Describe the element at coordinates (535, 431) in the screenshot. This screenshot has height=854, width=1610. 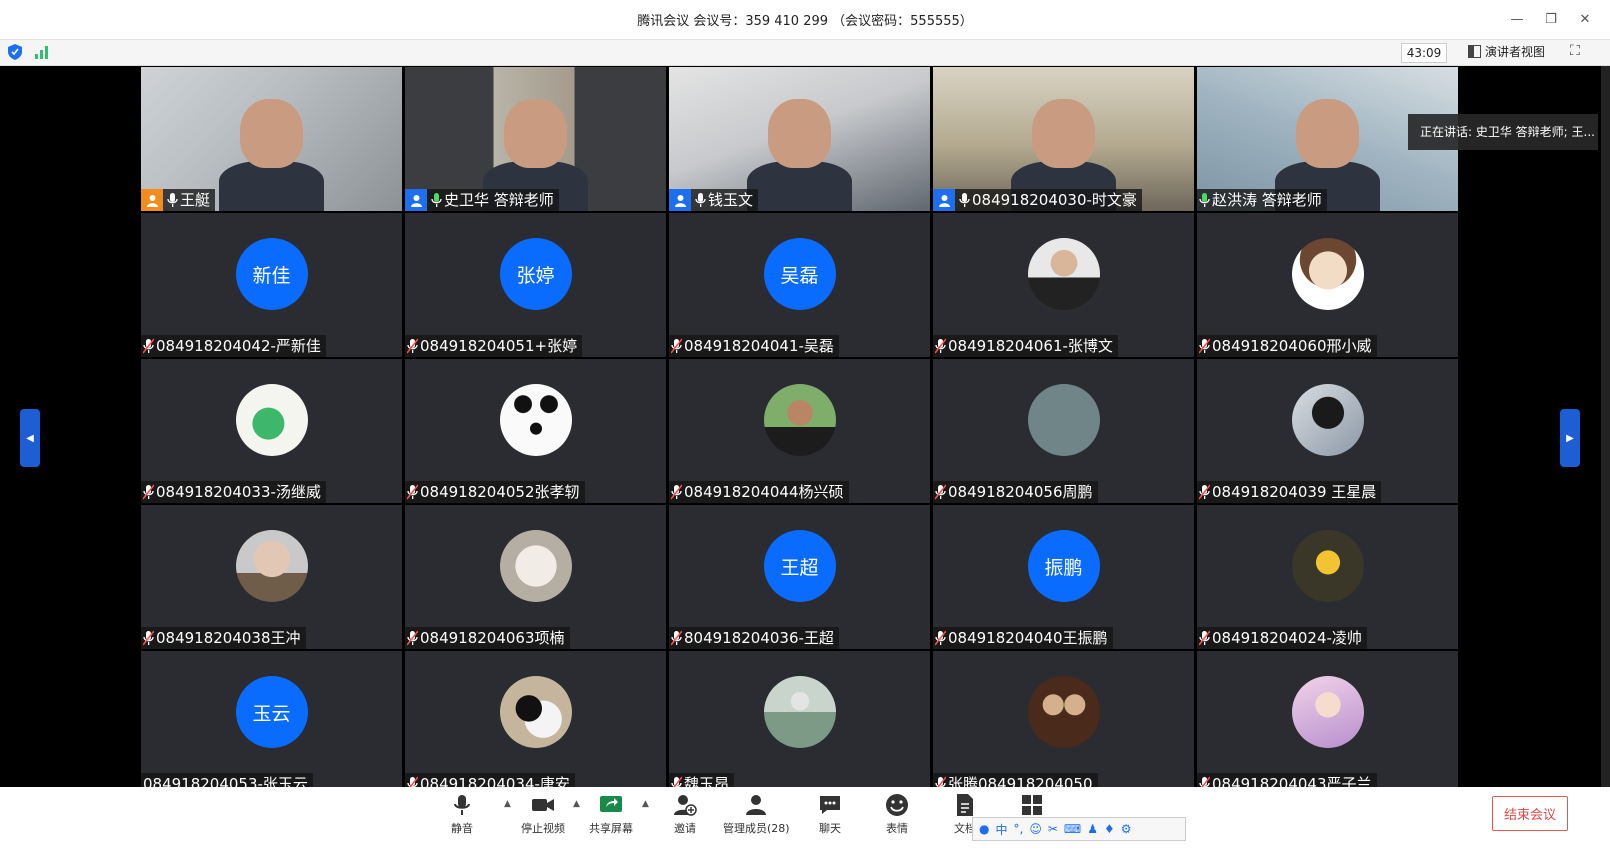
I see `participant-tile: 084918204052张孝轫` at that location.